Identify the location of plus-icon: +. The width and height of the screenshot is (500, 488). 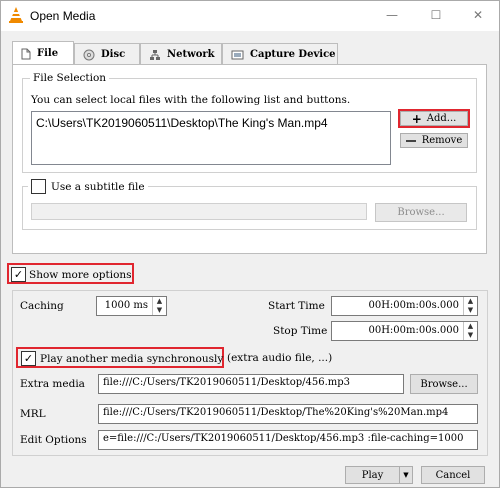
(416, 118).